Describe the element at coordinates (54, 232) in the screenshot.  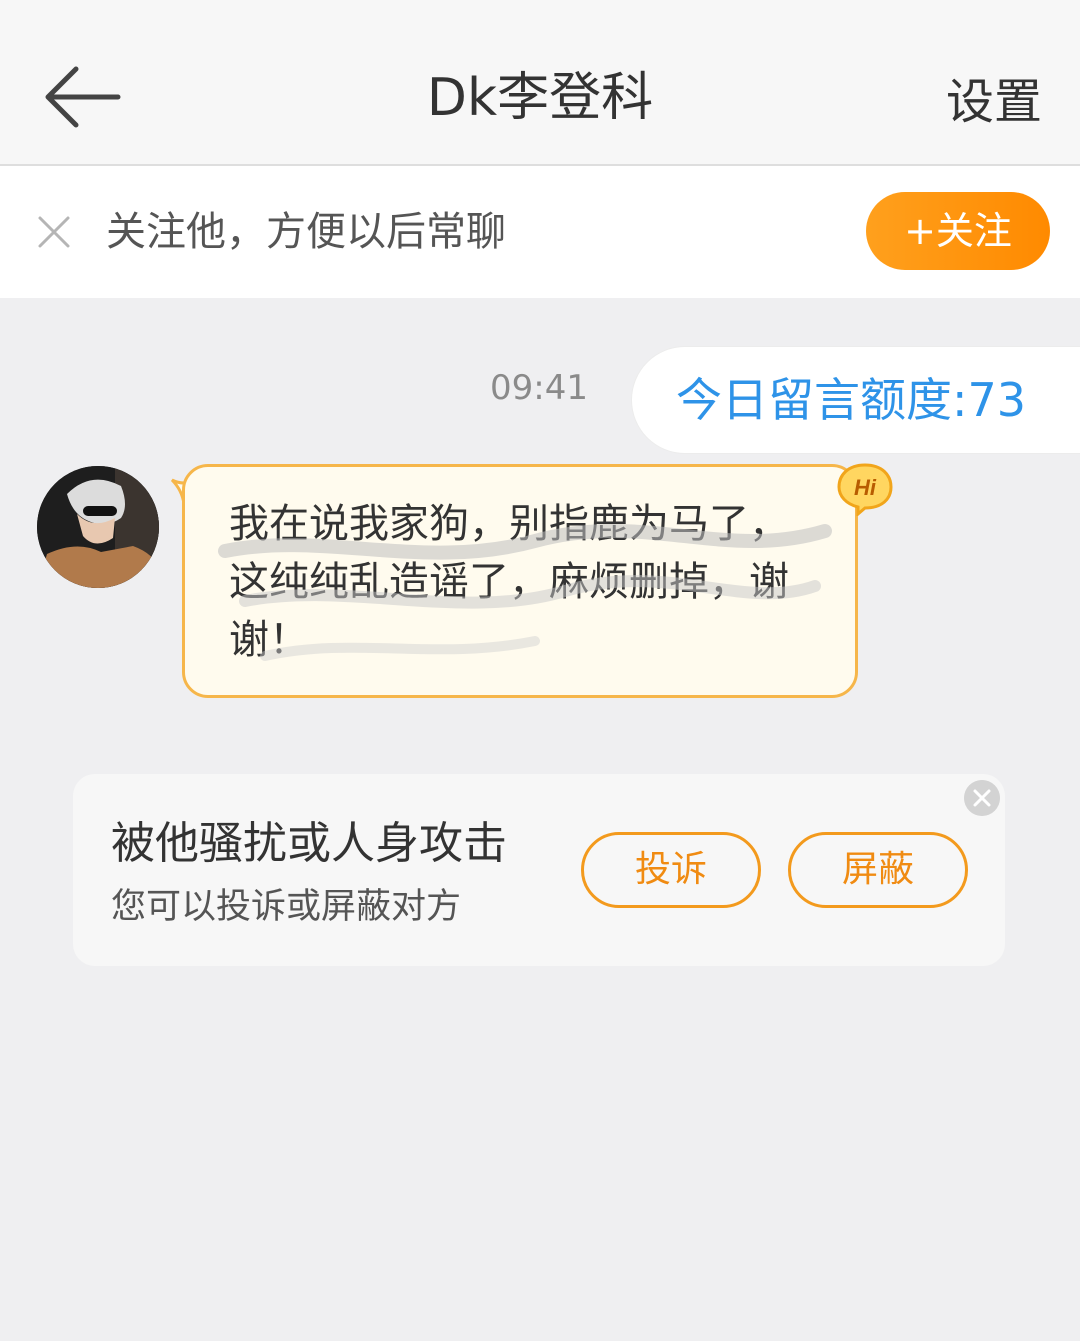
I see `close-icon` at that location.